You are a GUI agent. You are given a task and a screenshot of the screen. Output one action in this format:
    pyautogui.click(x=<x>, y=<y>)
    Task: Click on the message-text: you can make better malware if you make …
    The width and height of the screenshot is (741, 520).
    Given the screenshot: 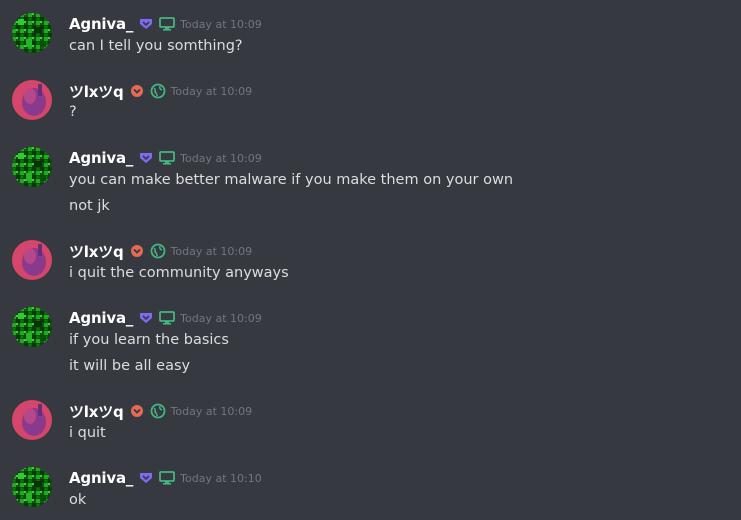 What is the action you would take?
    pyautogui.click(x=291, y=180)
    